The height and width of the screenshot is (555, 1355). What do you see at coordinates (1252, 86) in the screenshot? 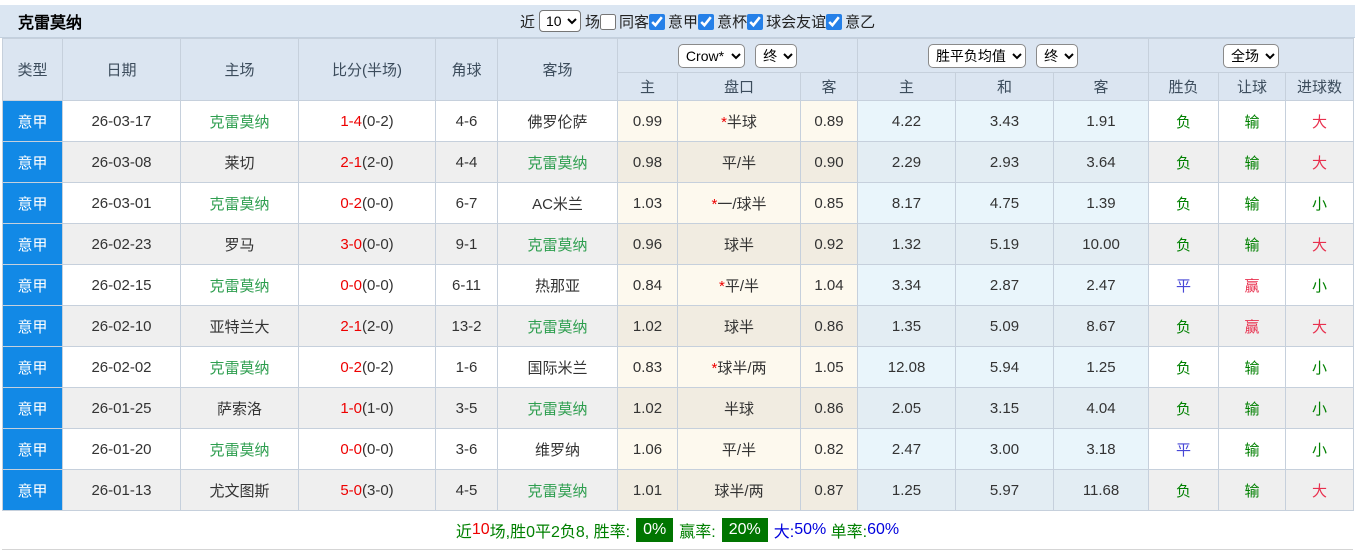
I see `col-header-cover: 让球` at bounding box center [1252, 86].